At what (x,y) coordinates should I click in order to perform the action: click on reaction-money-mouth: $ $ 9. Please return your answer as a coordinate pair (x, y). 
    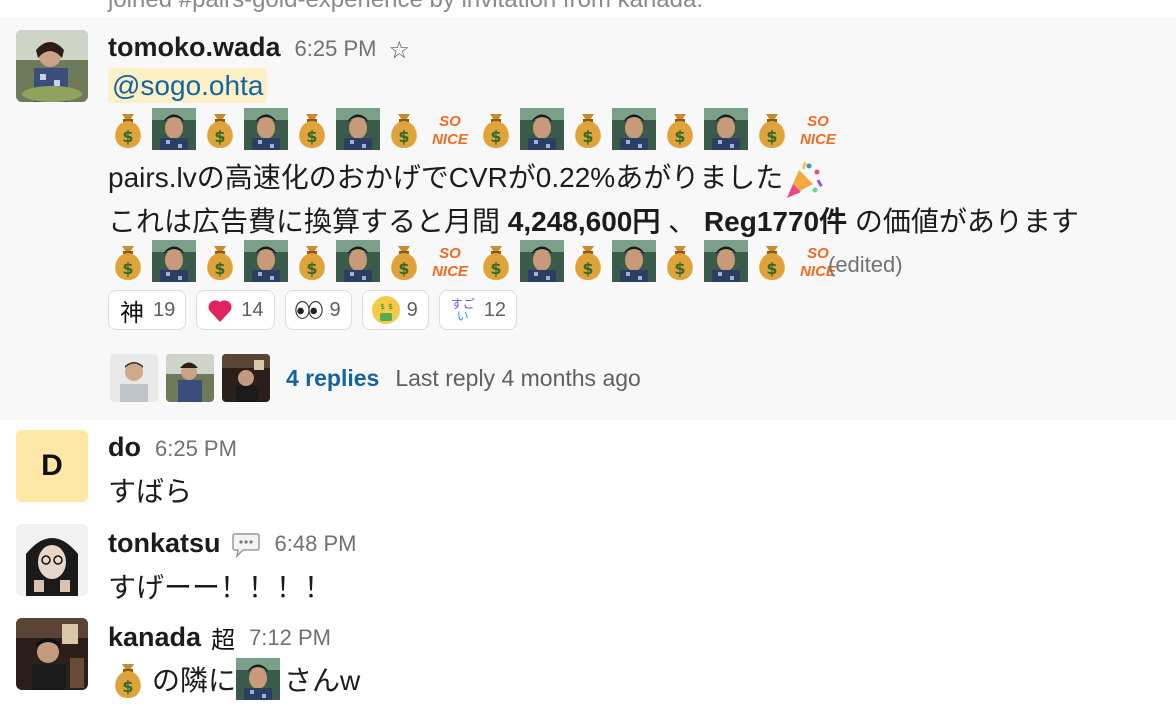
    Looking at the image, I should click on (395, 310).